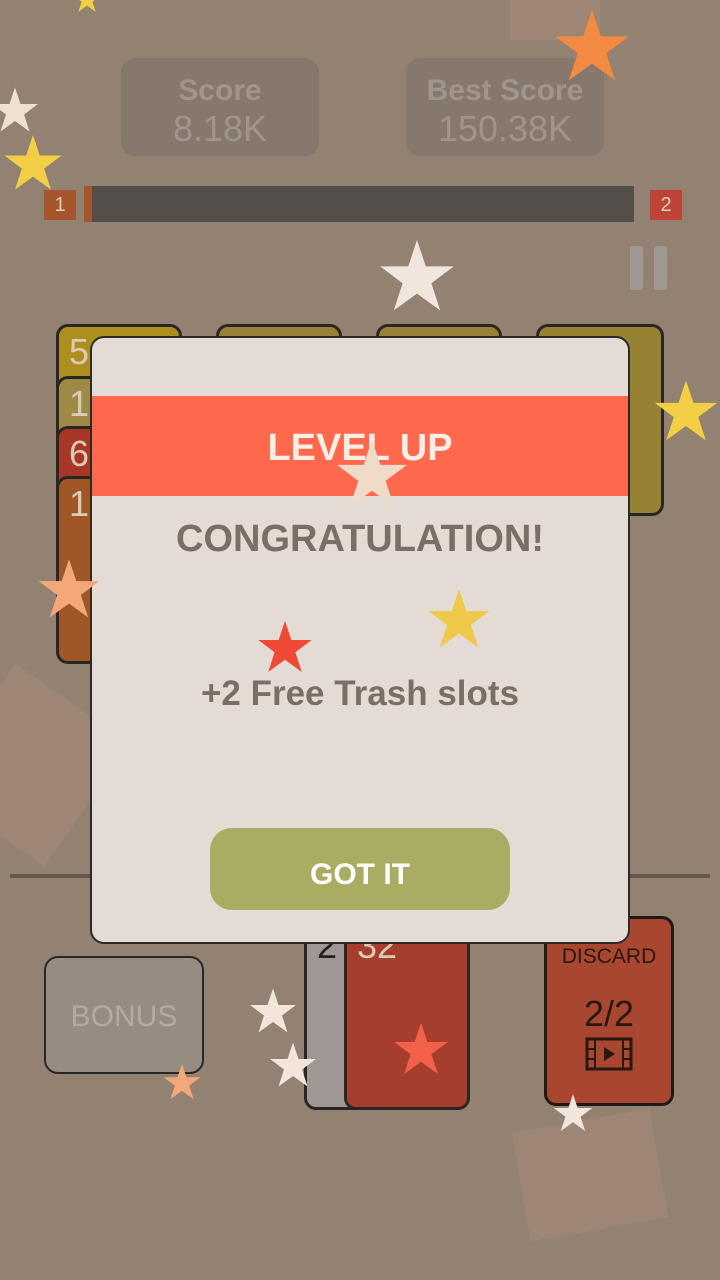 This screenshot has height=1280, width=720. I want to click on reward-text: +2 Free Trash slots, so click(360, 693).